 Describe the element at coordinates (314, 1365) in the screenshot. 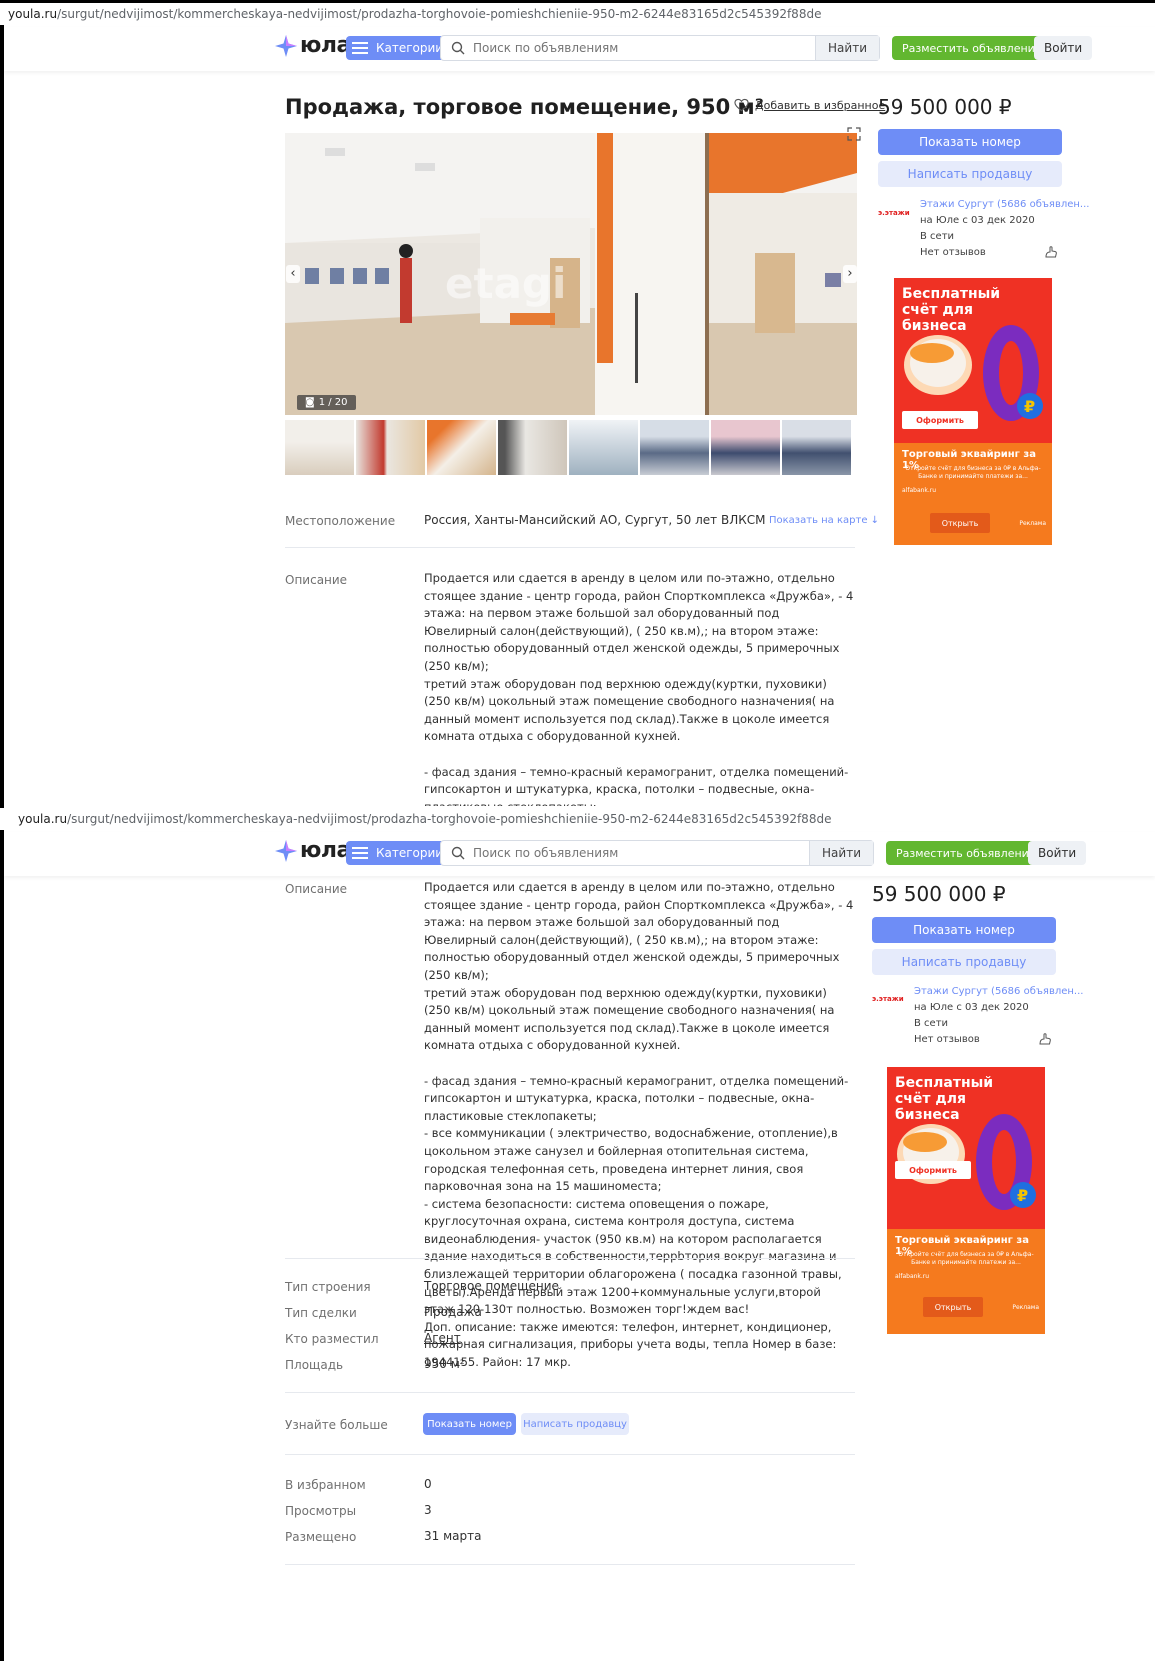

I see `param-label: Площадь` at that location.